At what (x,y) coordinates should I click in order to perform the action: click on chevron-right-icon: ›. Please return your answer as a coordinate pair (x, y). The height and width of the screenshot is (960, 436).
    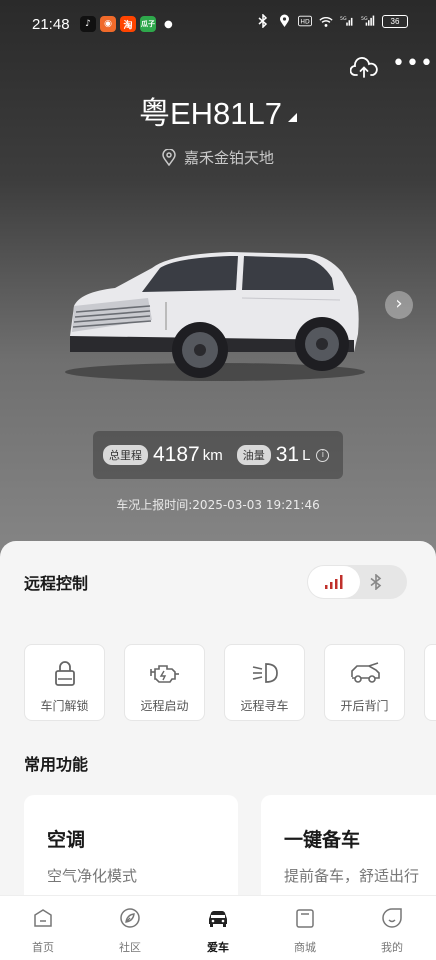
    Looking at the image, I should click on (399, 303).